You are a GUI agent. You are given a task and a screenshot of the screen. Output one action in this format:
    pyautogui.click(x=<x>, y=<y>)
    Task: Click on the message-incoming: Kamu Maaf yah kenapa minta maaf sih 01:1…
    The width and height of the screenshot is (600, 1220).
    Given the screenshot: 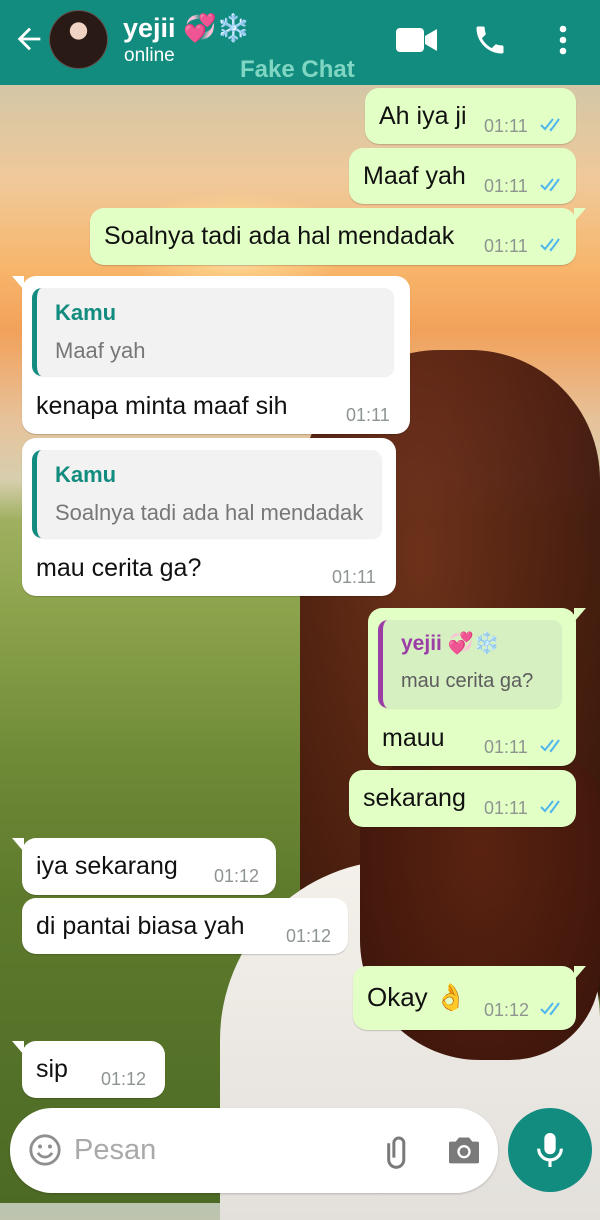 What is the action you would take?
    pyautogui.click(x=211, y=355)
    